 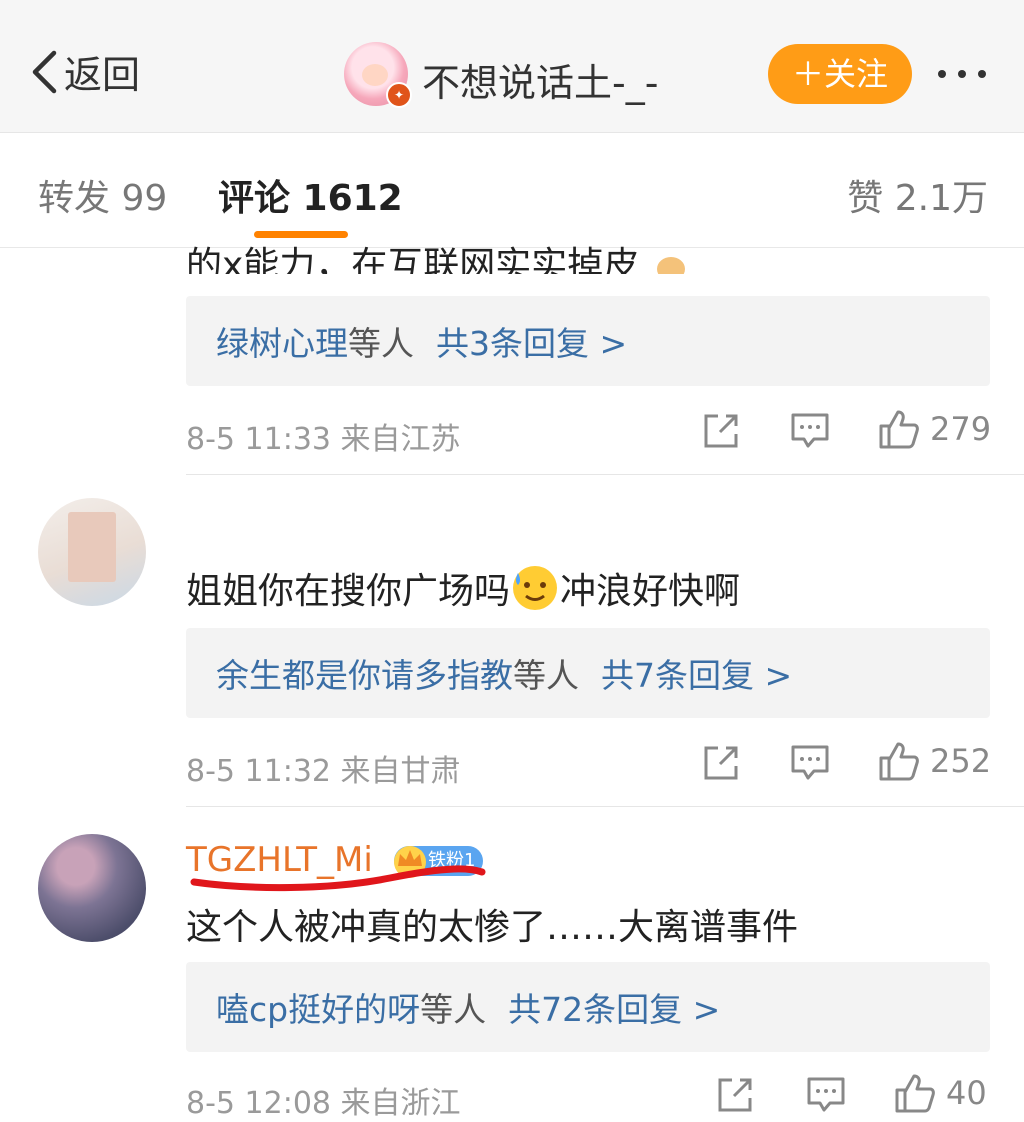 I want to click on reply-preview: 绿树心理 等人 共3条回复 >, so click(x=588, y=341).